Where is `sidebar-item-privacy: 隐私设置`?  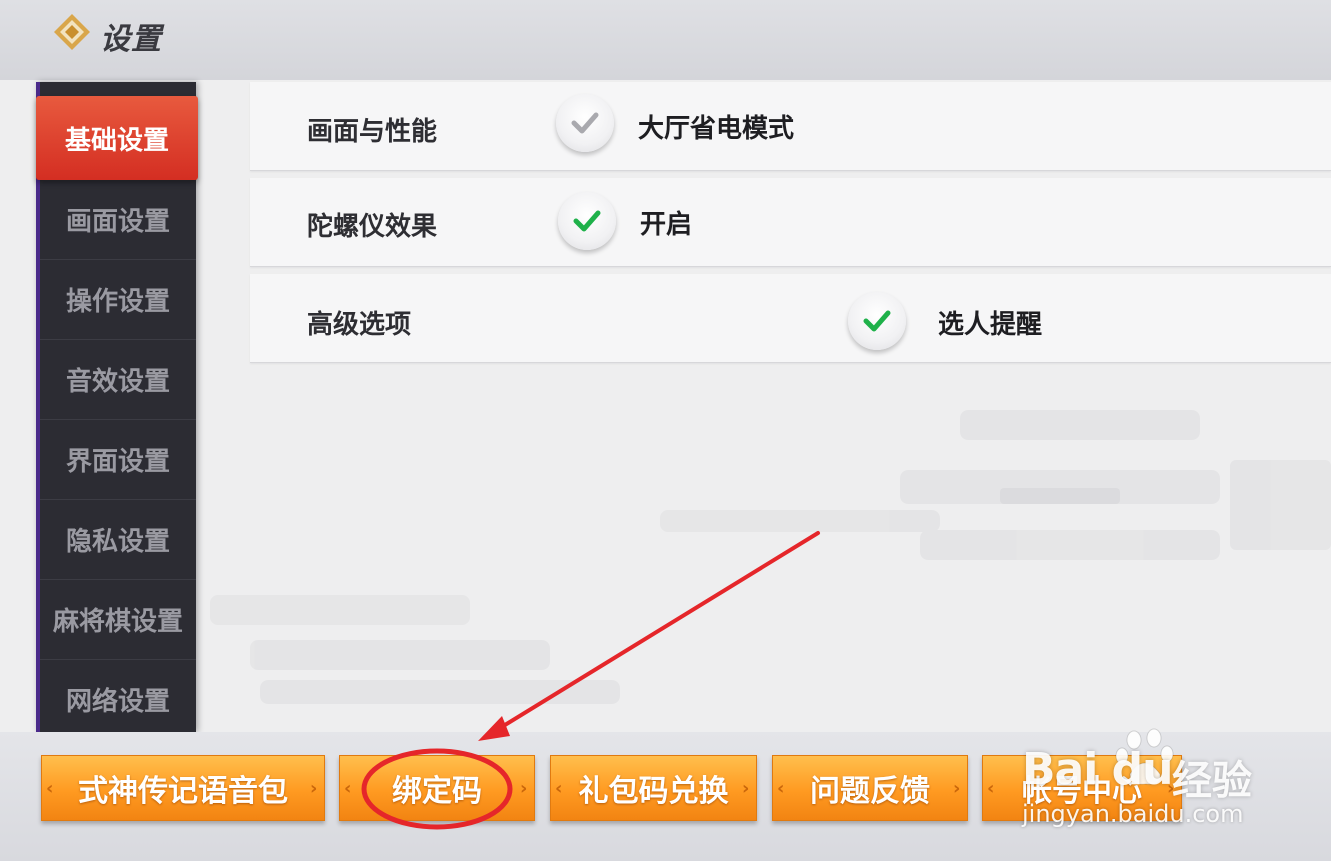 sidebar-item-privacy: 隐私设置 is located at coordinates (118, 540).